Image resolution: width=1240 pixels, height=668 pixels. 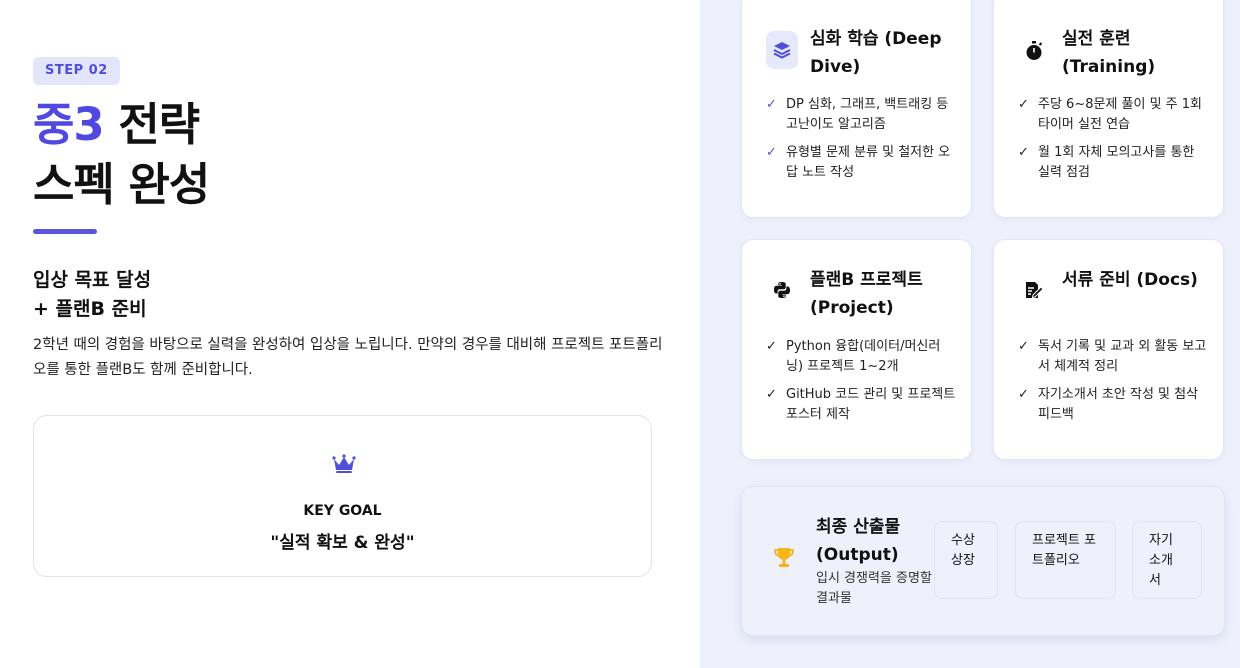 What do you see at coordinates (966, 560) in the screenshot?
I see `output-chip-award: 수상 상장` at bounding box center [966, 560].